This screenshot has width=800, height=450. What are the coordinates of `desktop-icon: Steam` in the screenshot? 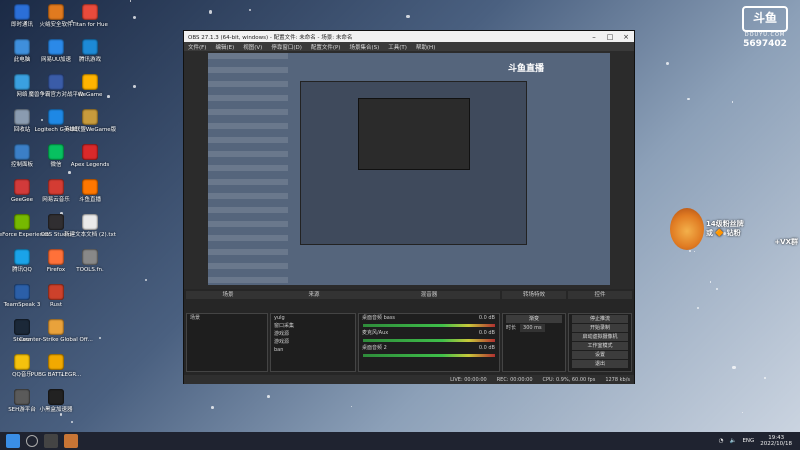 It's located at (22, 336).